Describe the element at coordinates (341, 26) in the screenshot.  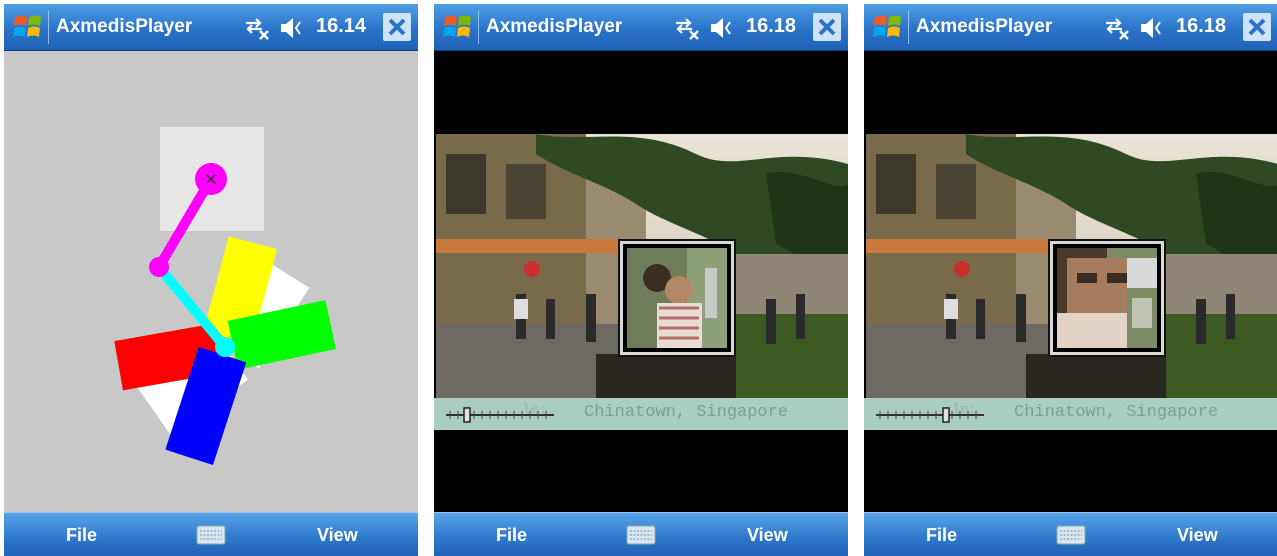
I see `clock: 16.14` at that location.